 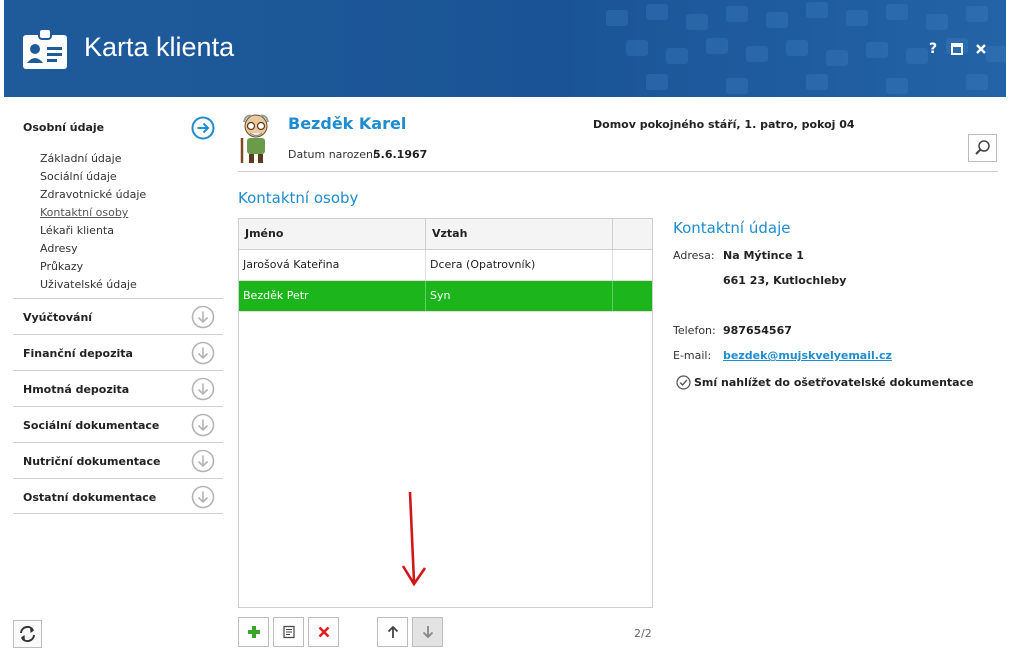 I want to click on nav-subitem-social: Sociální údaje, so click(x=131, y=177).